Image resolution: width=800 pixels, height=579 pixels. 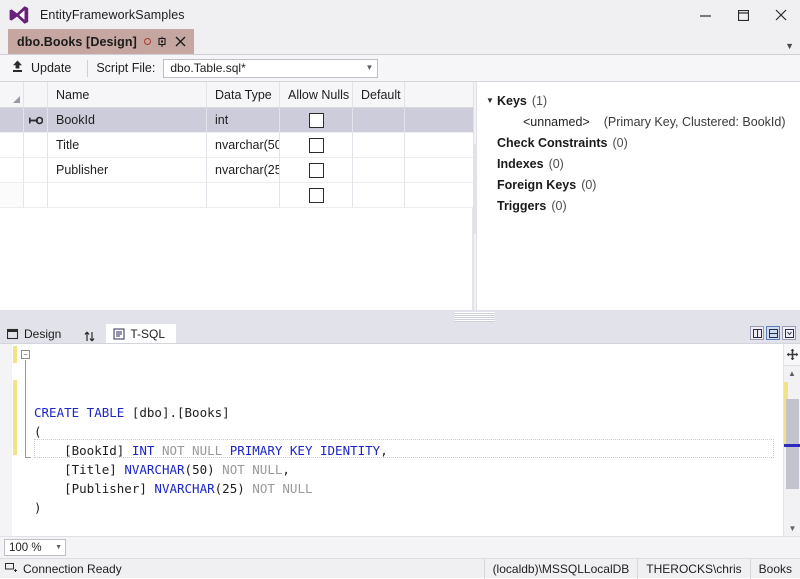 What do you see at coordinates (127, 94) in the screenshot?
I see `grid-header-name: Name` at bounding box center [127, 94].